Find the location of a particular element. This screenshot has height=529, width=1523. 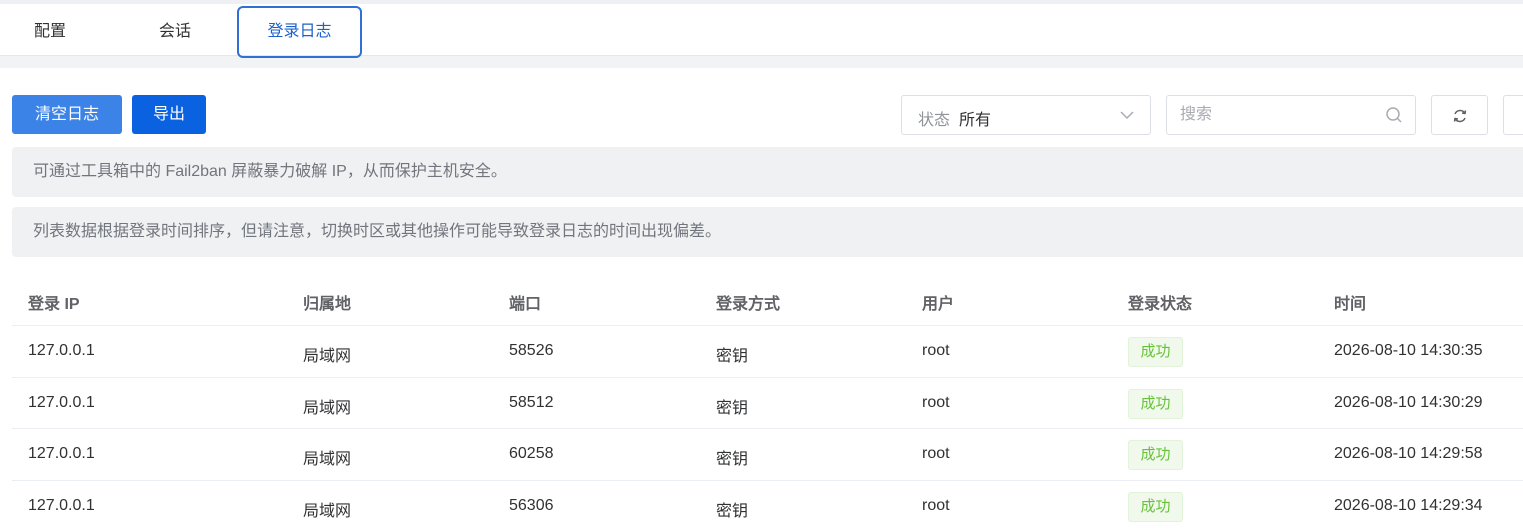

column-header-ip: 登录 IP is located at coordinates (54, 302).